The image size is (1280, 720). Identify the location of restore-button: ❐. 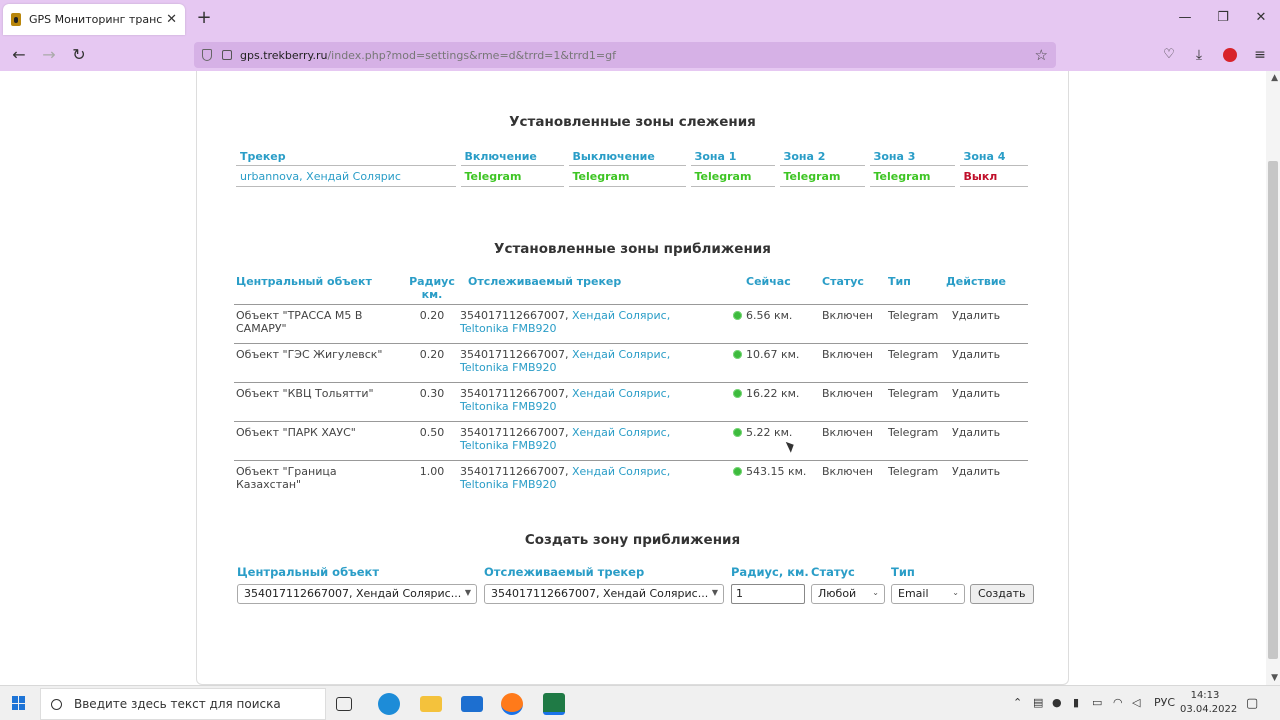
(1223, 19).